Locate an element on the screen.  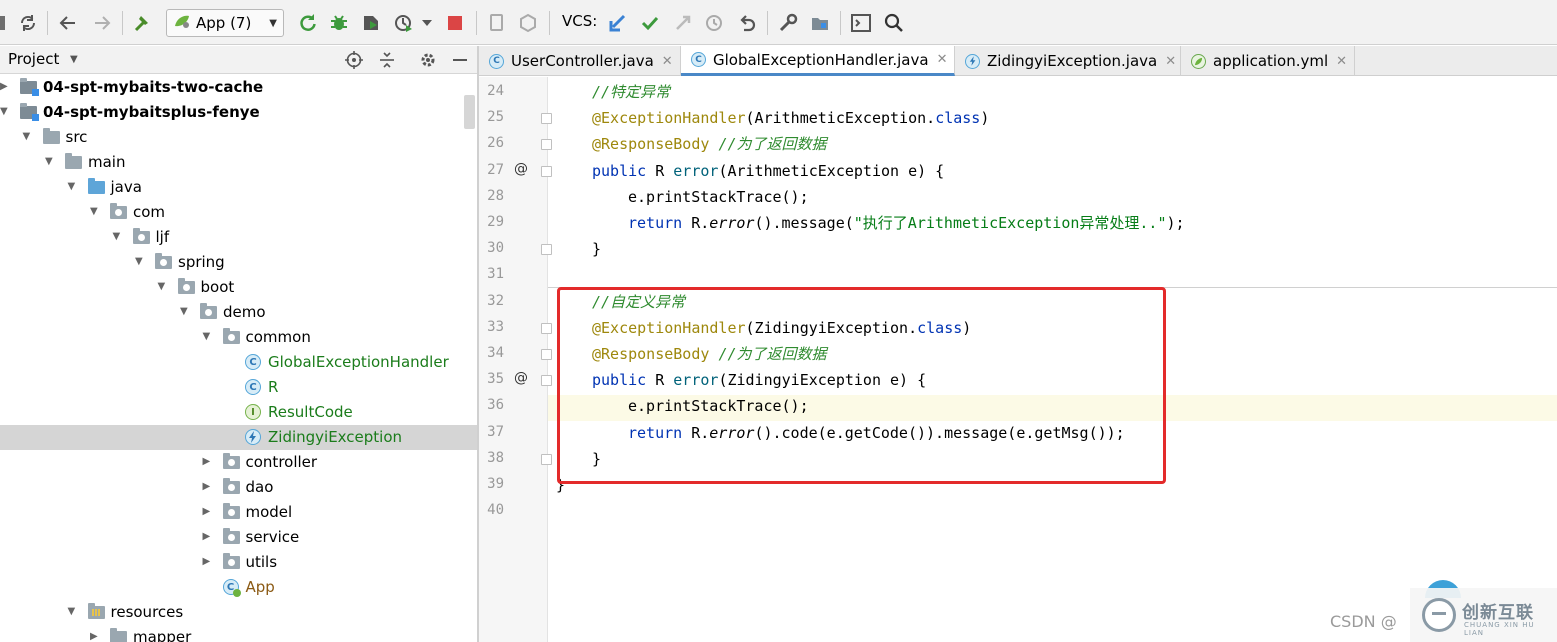
tree-item-boot: ▼ boot is located at coordinates (238, 287).